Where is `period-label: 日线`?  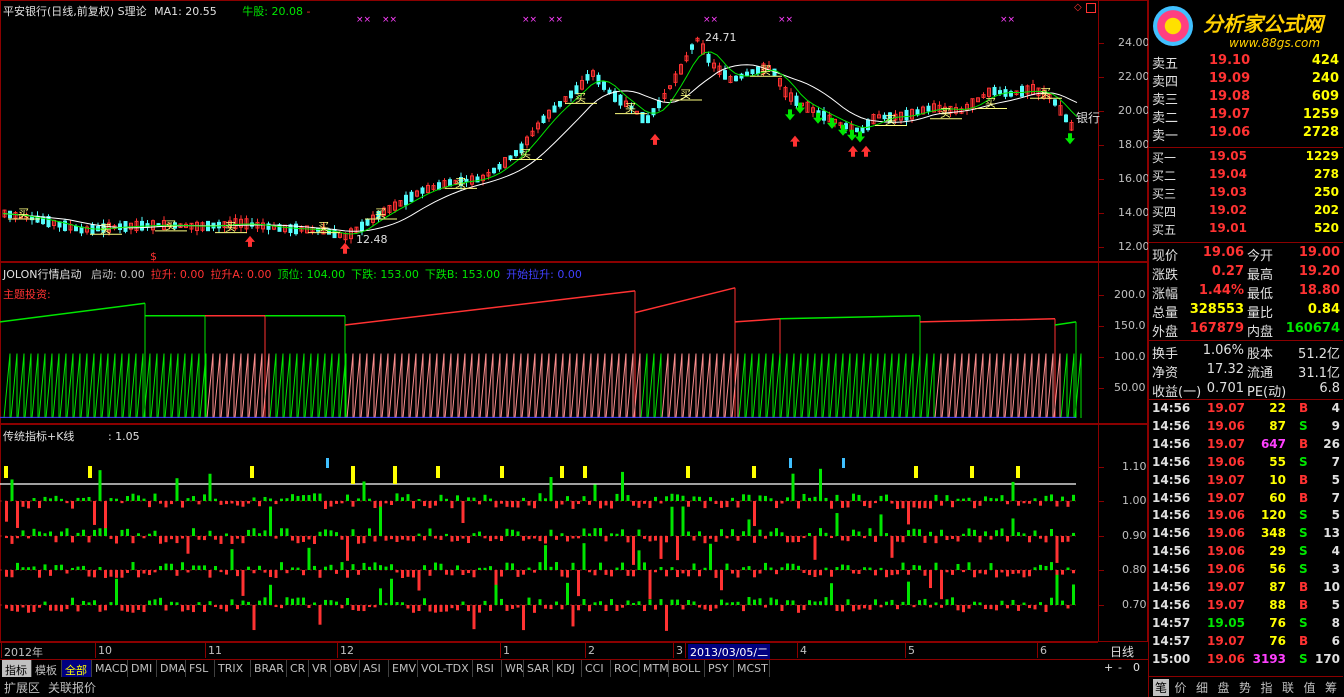 period-label: 日线 is located at coordinates (1122, 651).